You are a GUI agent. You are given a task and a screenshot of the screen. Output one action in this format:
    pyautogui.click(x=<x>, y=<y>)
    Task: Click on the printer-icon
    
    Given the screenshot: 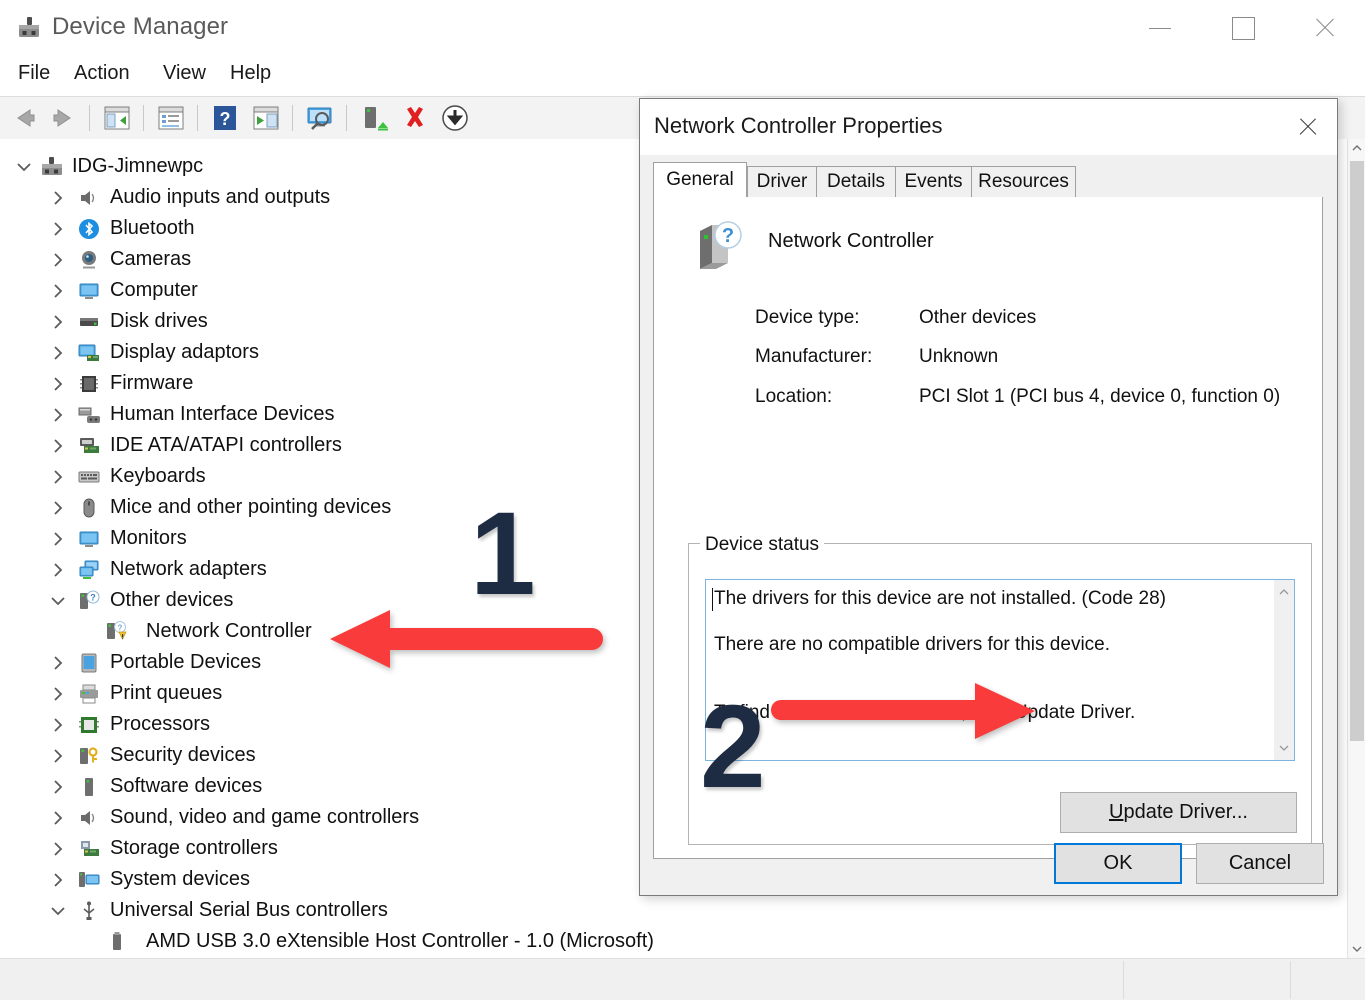 What is the action you would take?
    pyautogui.click(x=89, y=694)
    